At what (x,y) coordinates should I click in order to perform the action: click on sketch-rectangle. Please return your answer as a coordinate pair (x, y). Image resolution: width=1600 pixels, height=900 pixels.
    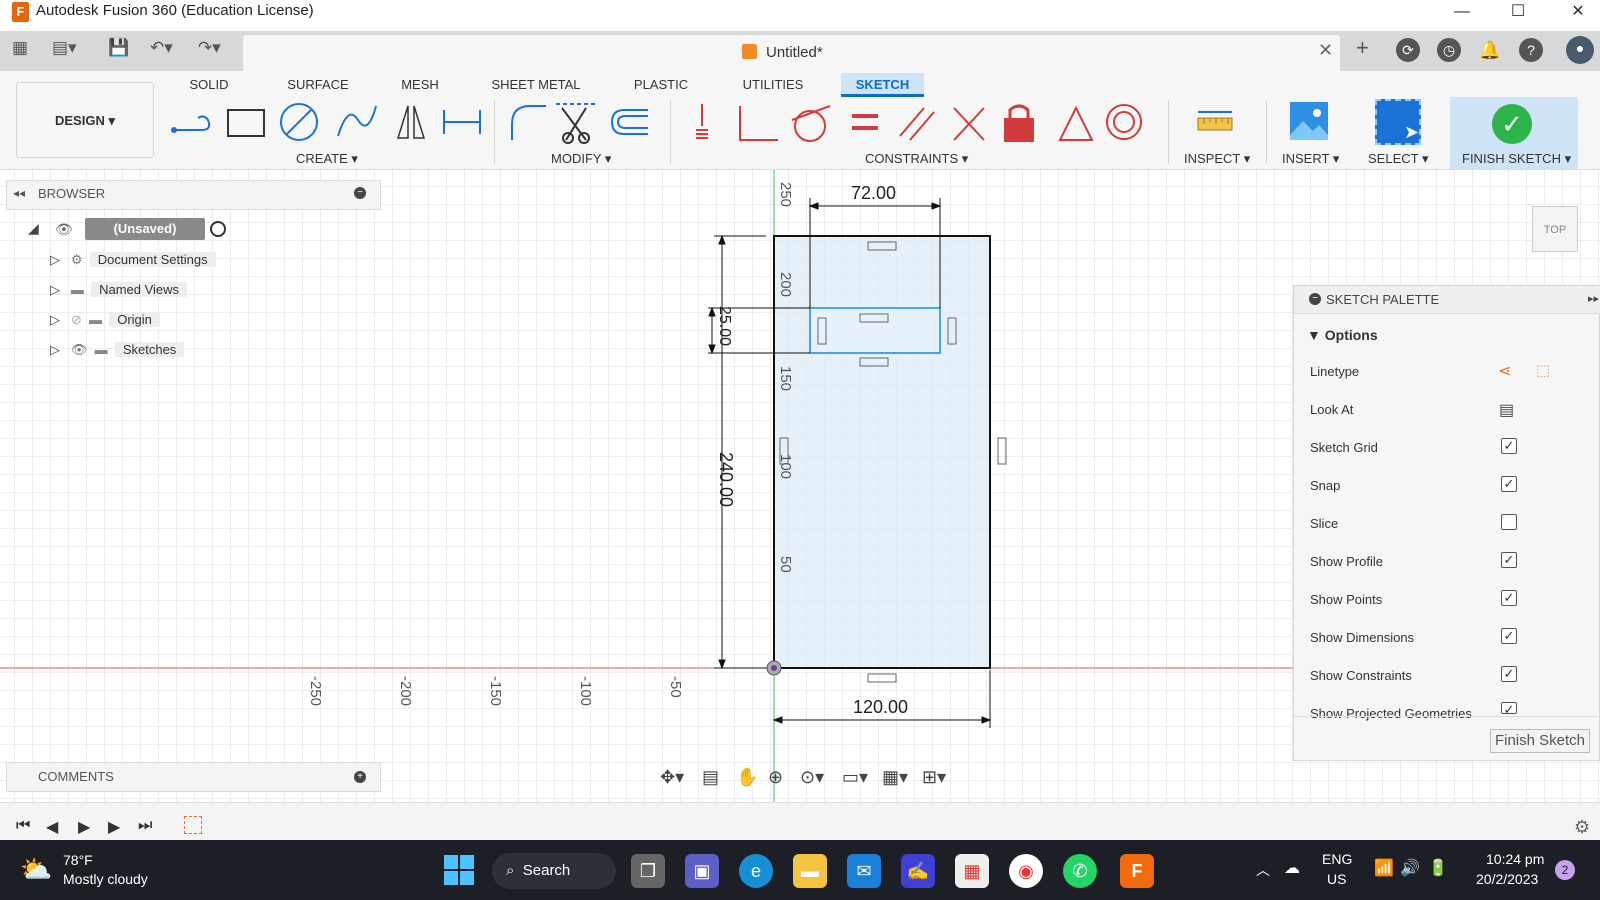
    Looking at the image, I should click on (882, 452).